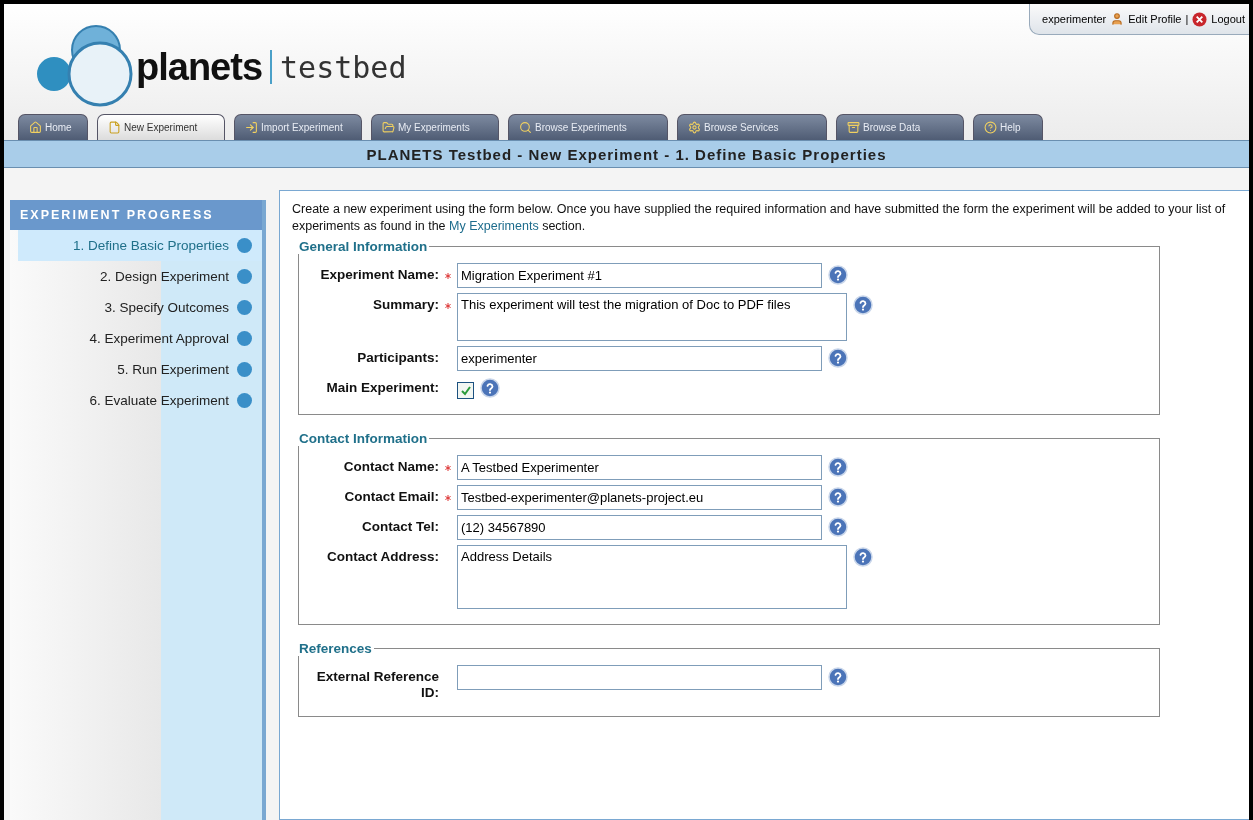  What do you see at coordinates (494, 226) in the screenshot?
I see `my-experiments-link: My Experiments` at bounding box center [494, 226].